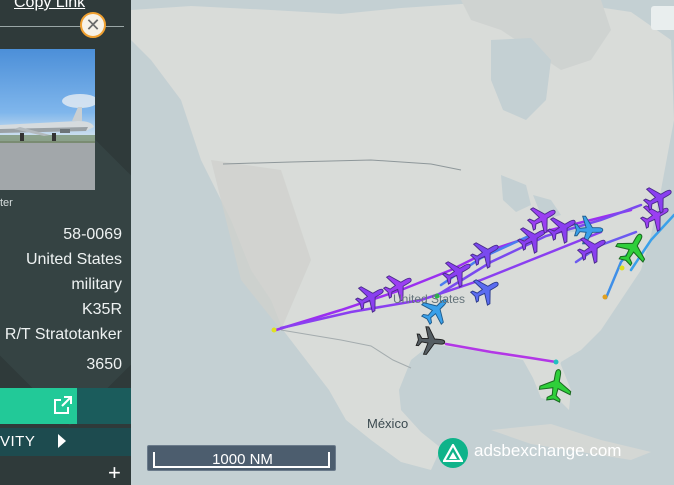  Describe the element at coordinates (662, 18) in the screenshot. I see `map-layer-control` at that location.